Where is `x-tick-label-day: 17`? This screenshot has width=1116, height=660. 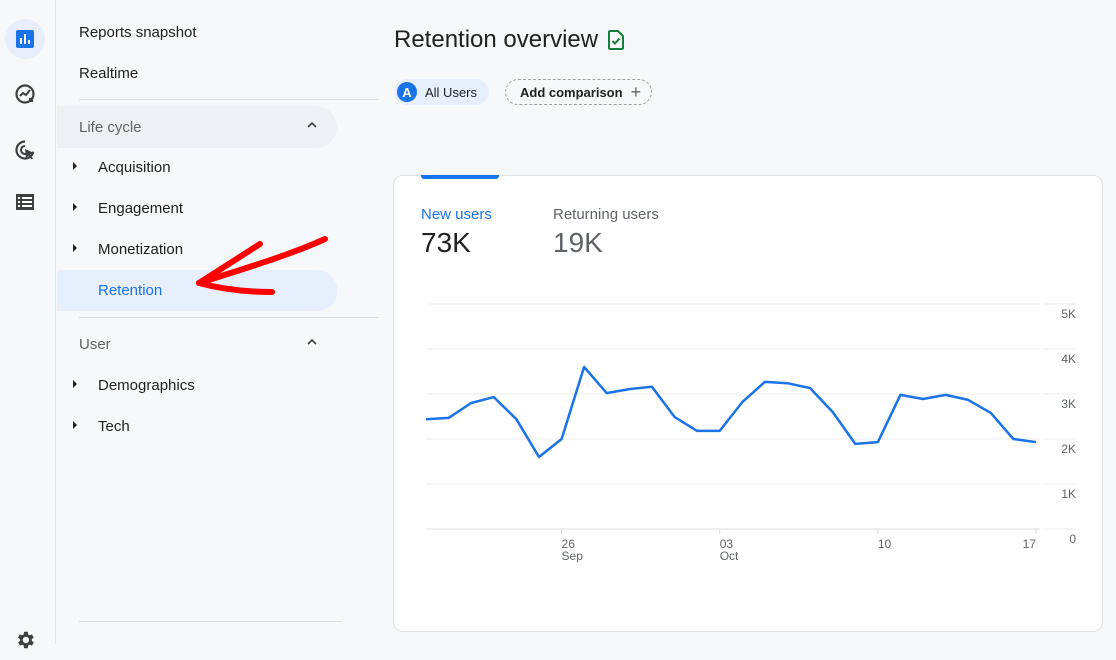 x-tick-label-day: 17 is located at coordinates (1030, 544).